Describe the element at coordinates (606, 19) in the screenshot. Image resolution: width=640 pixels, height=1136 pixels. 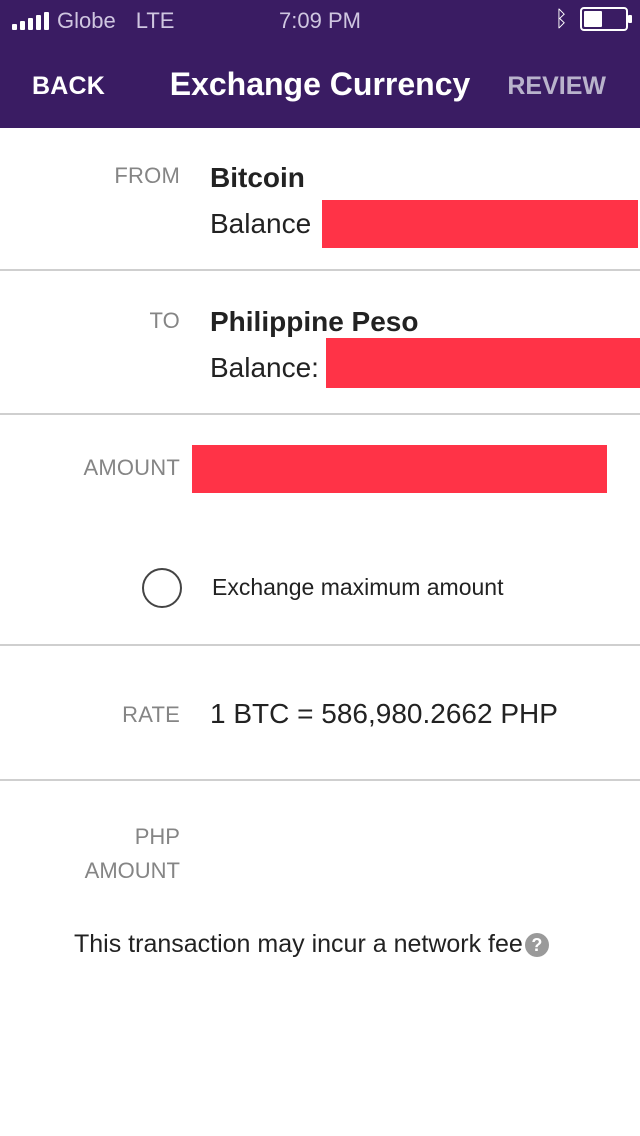
I see `battery-icon` at that location.